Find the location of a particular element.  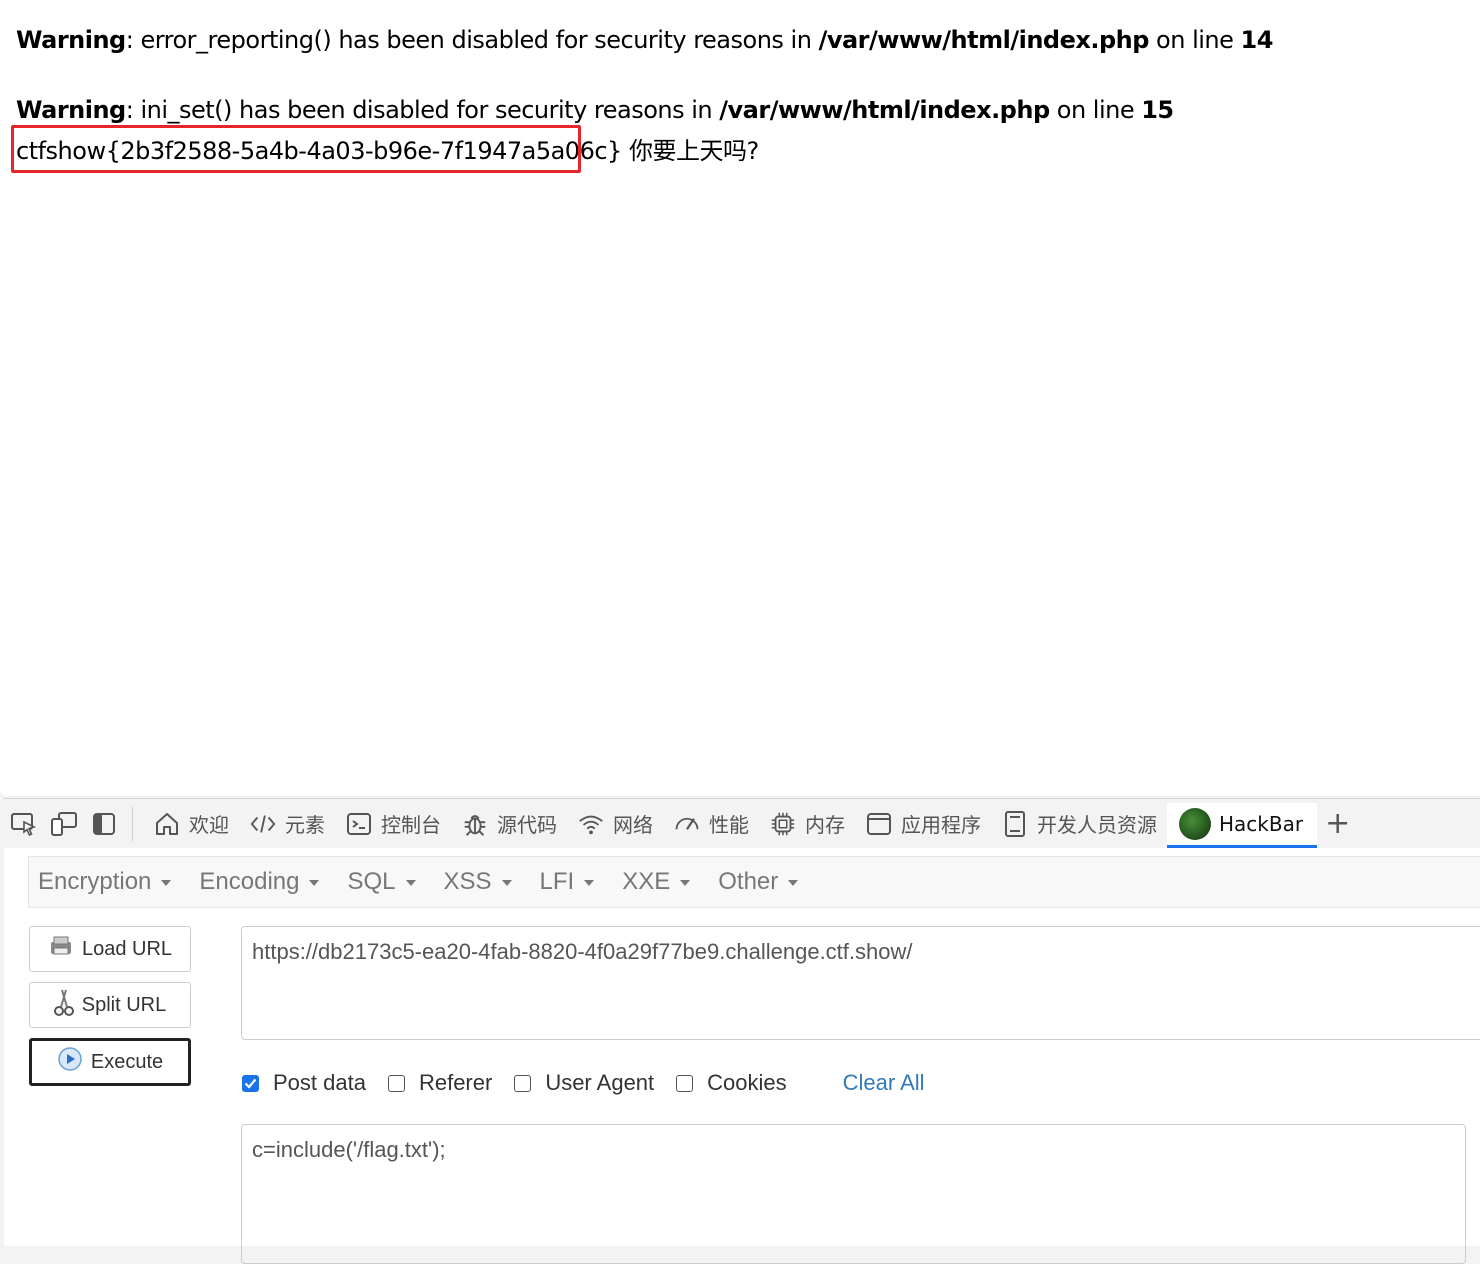

inspect-element-icon is located at coordinates (24, 824).